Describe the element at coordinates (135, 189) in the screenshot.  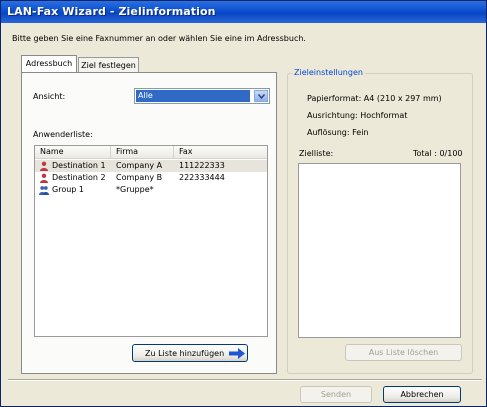
I see `cell-company: *Gruppe*` at that location.